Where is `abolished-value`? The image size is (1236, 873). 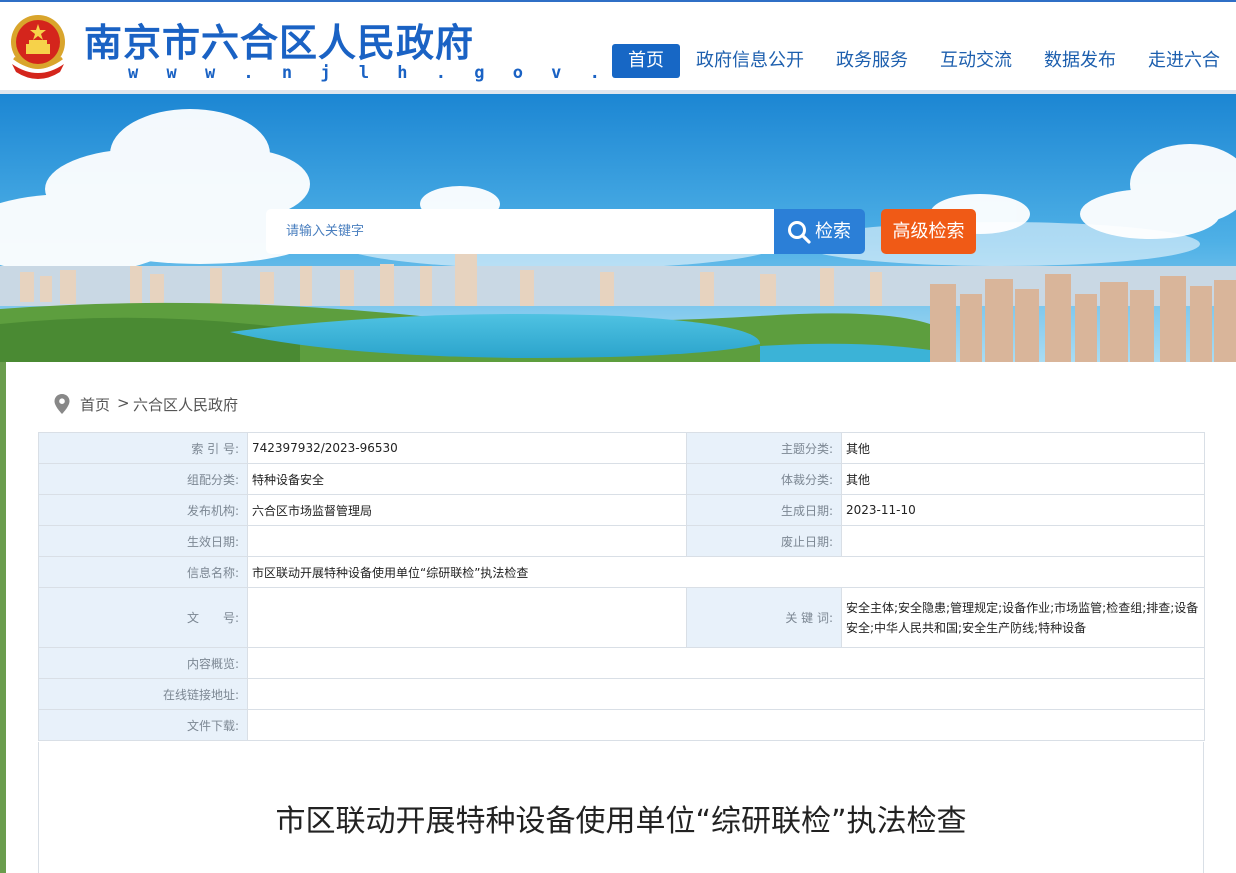 abolished-value is located at coordinates (1023, 541).